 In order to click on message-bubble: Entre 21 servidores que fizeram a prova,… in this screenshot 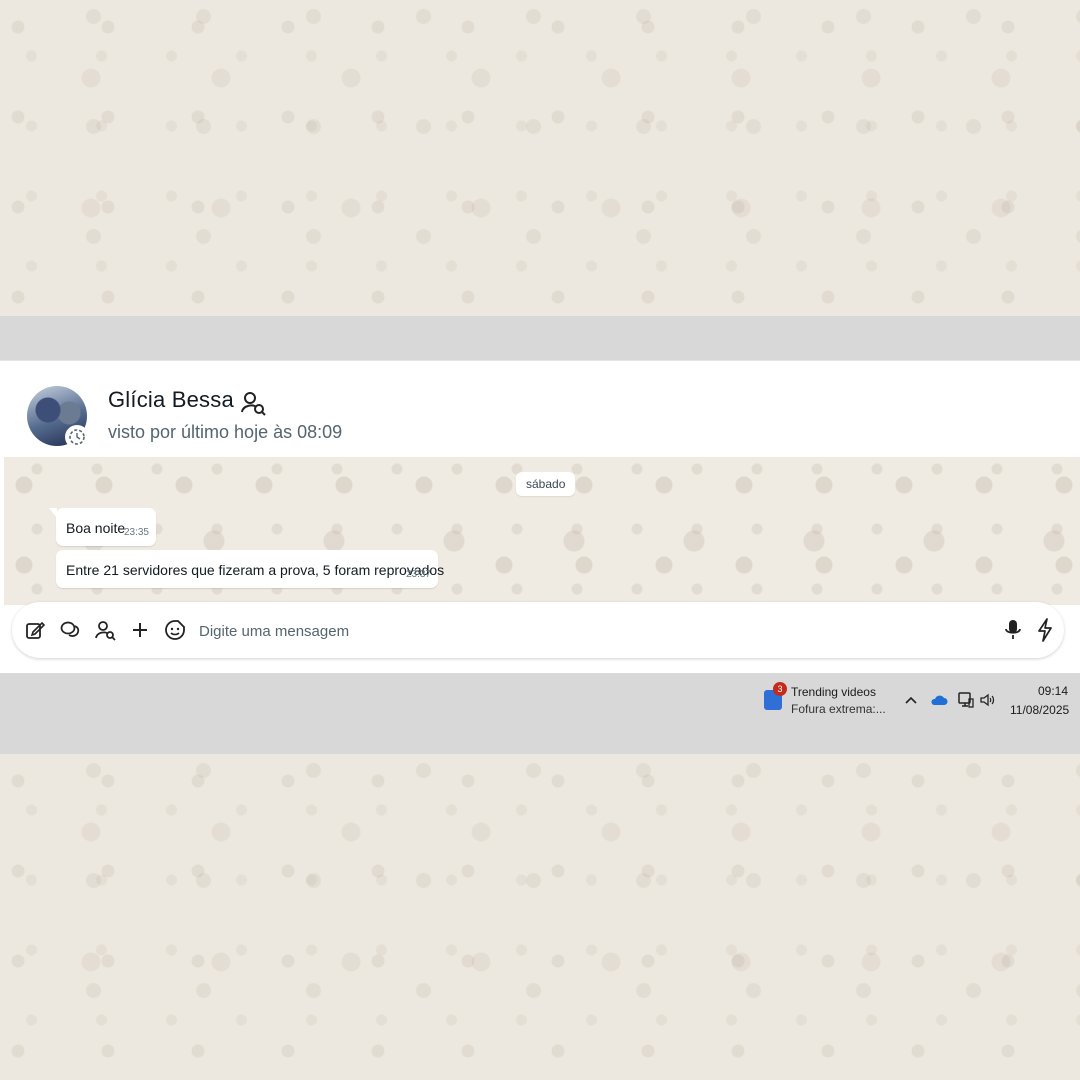, I will do `click(250, 569)`.